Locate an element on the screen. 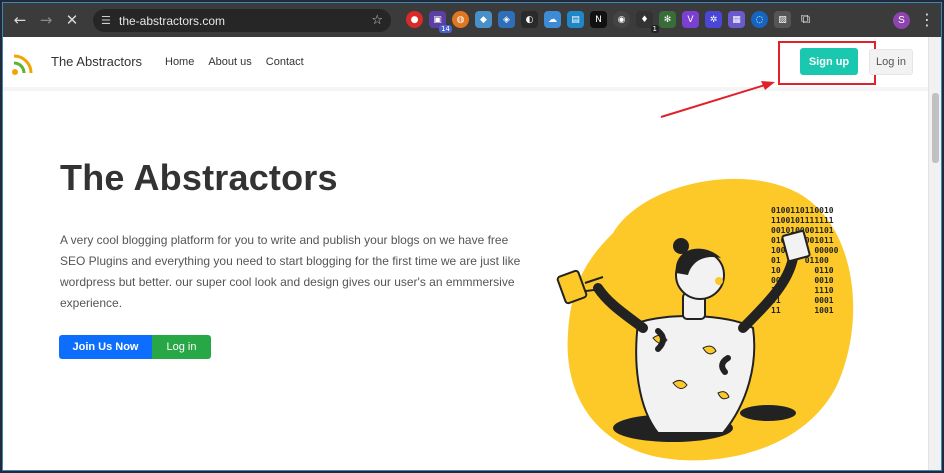  profile-avatar: S is located at coordinates (901, 20).